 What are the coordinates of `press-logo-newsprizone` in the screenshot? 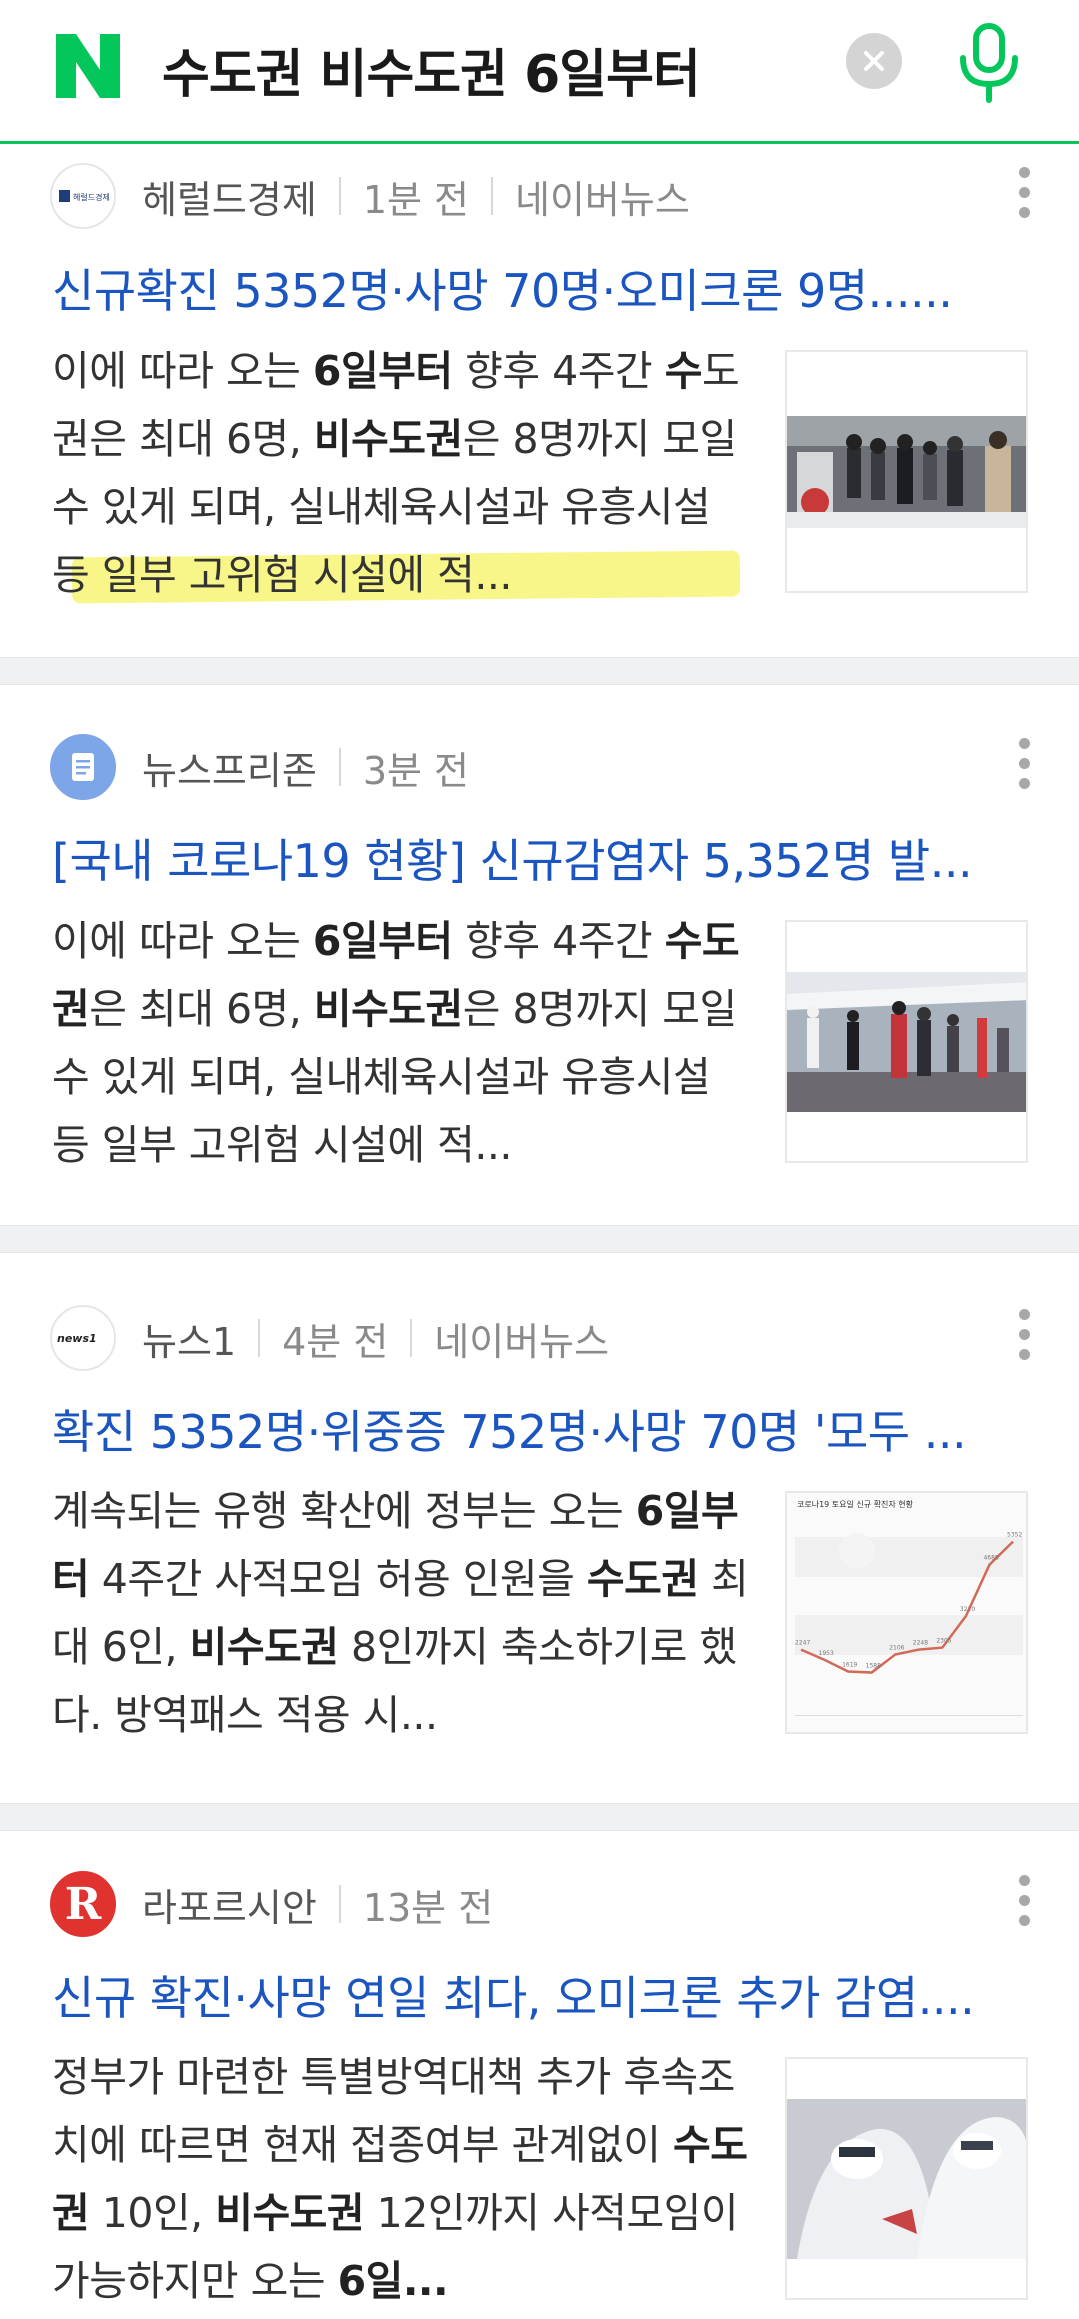 It's located at (83, 767).